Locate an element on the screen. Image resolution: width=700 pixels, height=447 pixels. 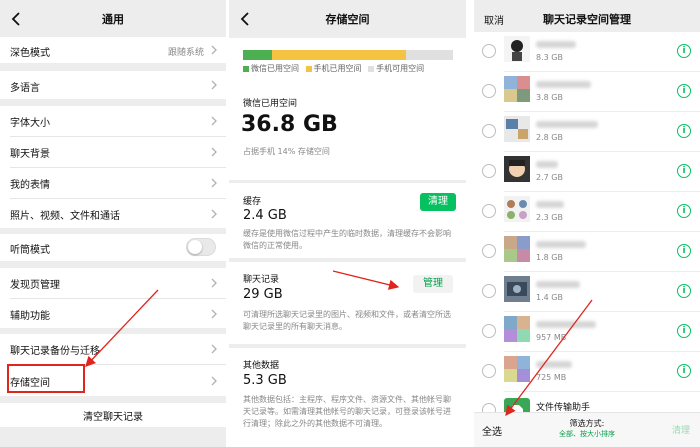
settings-item-media-files-calls: 照片、视频、文件和通话 is located at coordinates (113, 213).